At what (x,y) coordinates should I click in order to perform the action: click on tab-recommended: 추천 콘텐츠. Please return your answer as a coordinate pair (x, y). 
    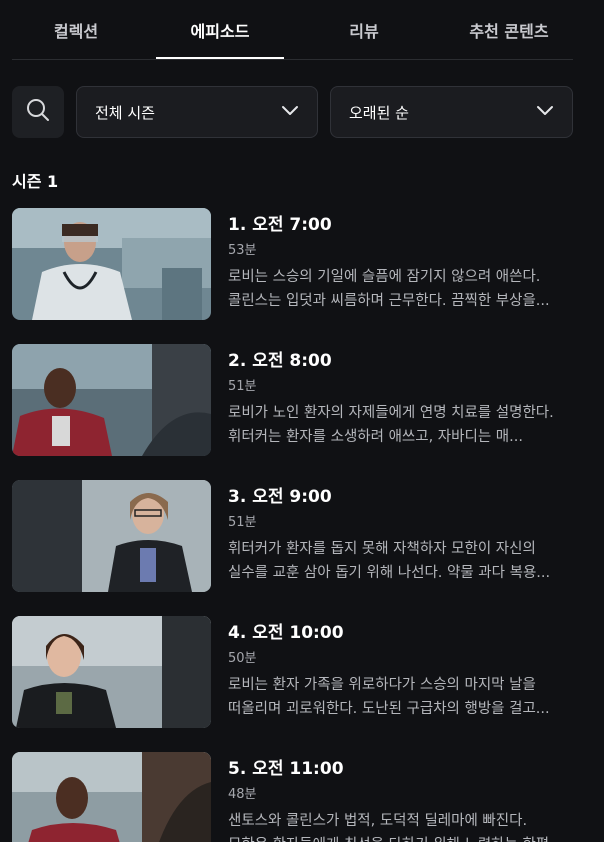
    Looking at the image, I should click on (509, 29).